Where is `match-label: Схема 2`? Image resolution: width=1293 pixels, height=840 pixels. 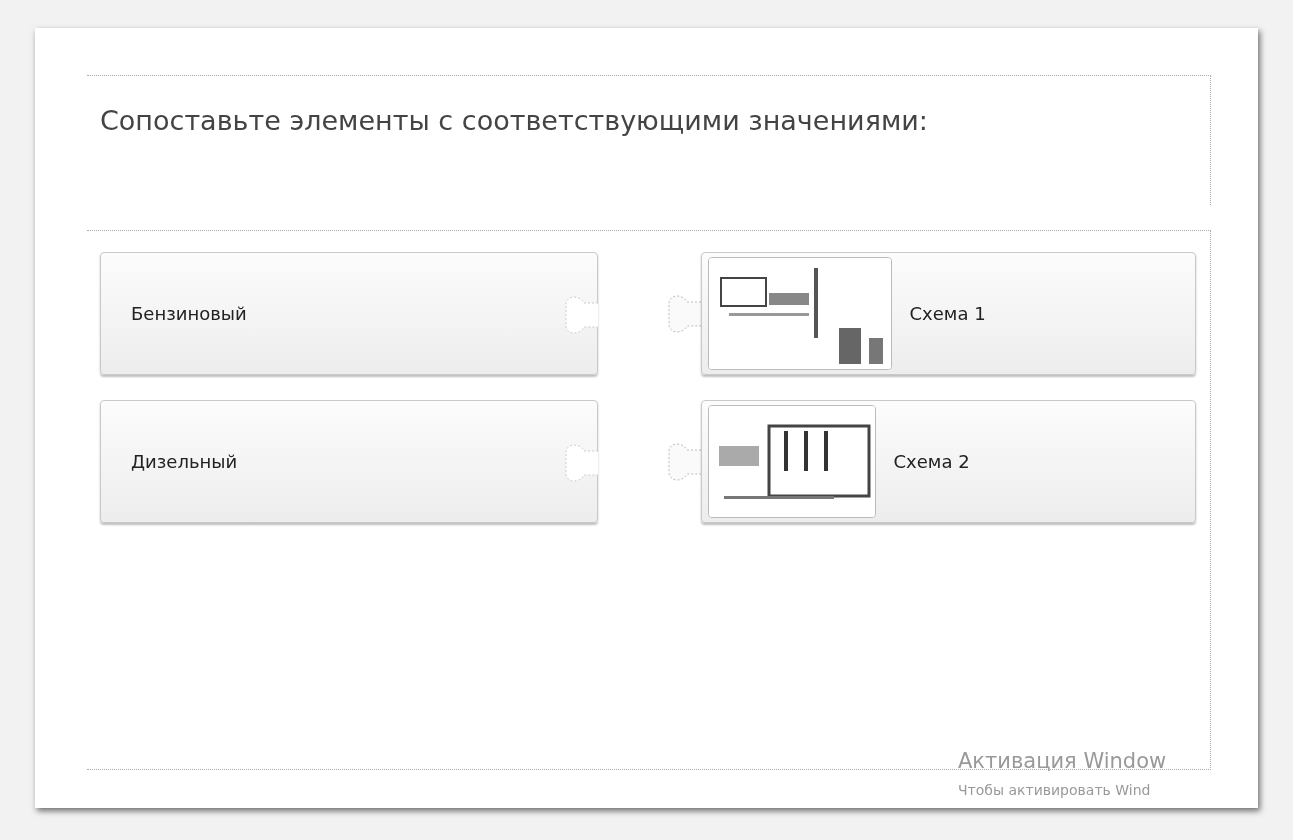 match-label: Схема 2 is located at coordinates (931, 462).